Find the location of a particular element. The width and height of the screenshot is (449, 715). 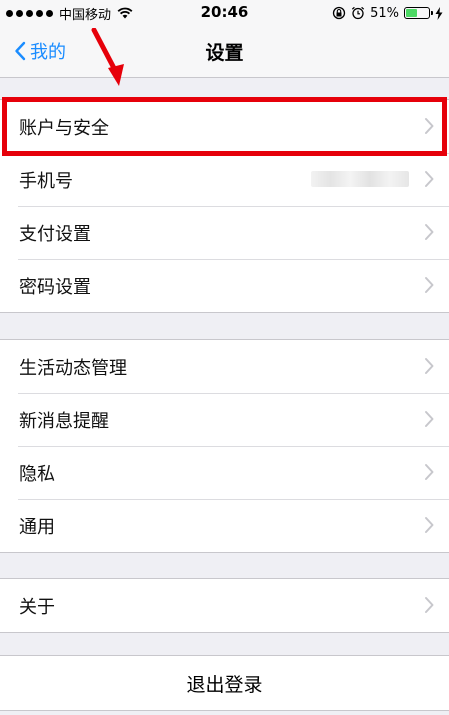

settings-row-label: 账户与安全 is located at coordinates (64, 128).